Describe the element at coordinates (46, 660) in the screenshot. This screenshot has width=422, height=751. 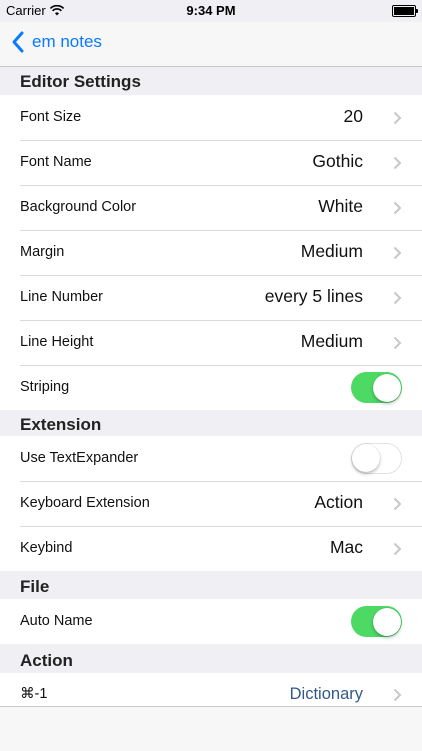
I see `section-header-action: Action` at that location.